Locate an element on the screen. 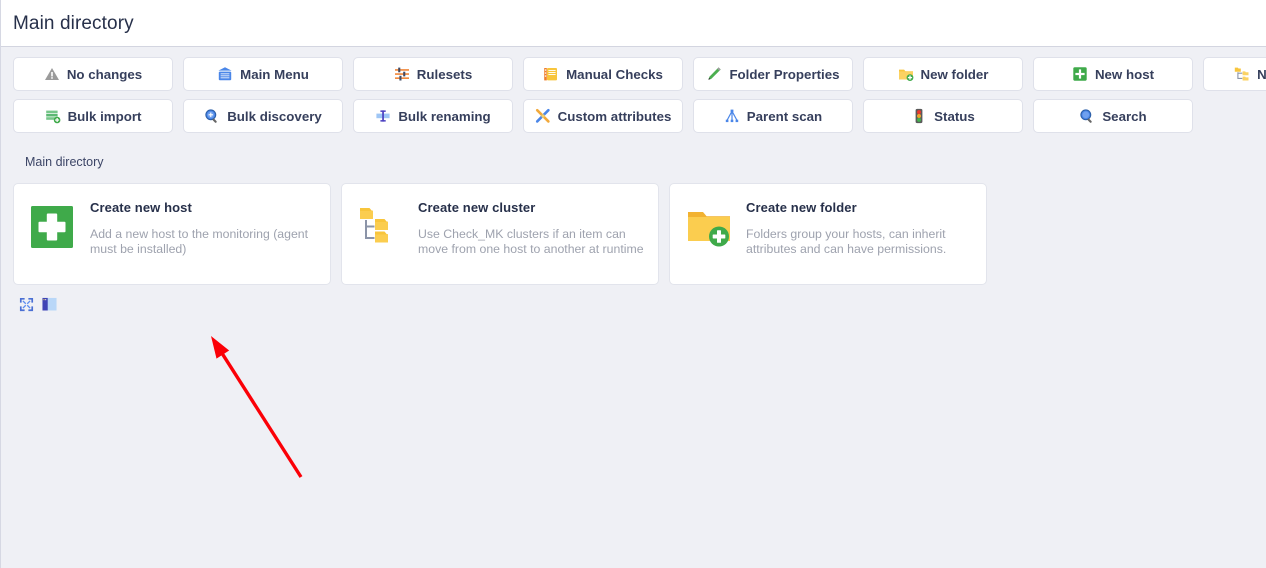 The height and width of the screenshot is (568, 1266). folder-plus-icon is located at coordinates (906, 74).